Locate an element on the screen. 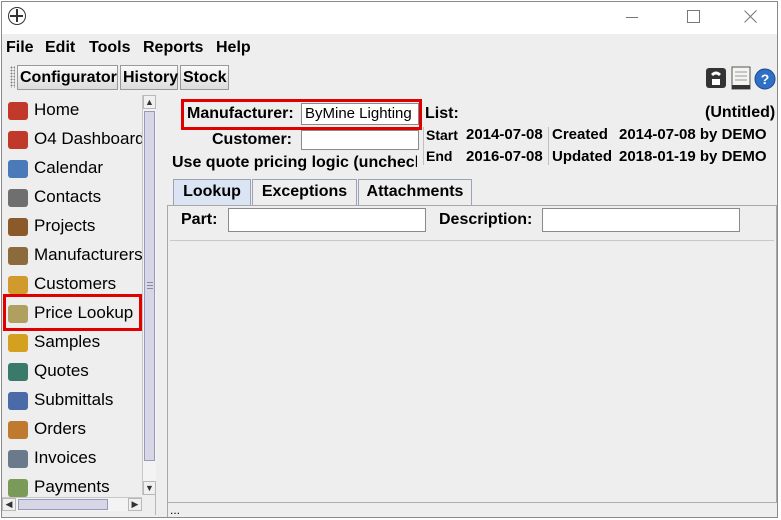 This screenshot has height=520, width=781. quote-pricing-text: Use quote pricing logic (unchecked) is located at coordinates (294, 163).